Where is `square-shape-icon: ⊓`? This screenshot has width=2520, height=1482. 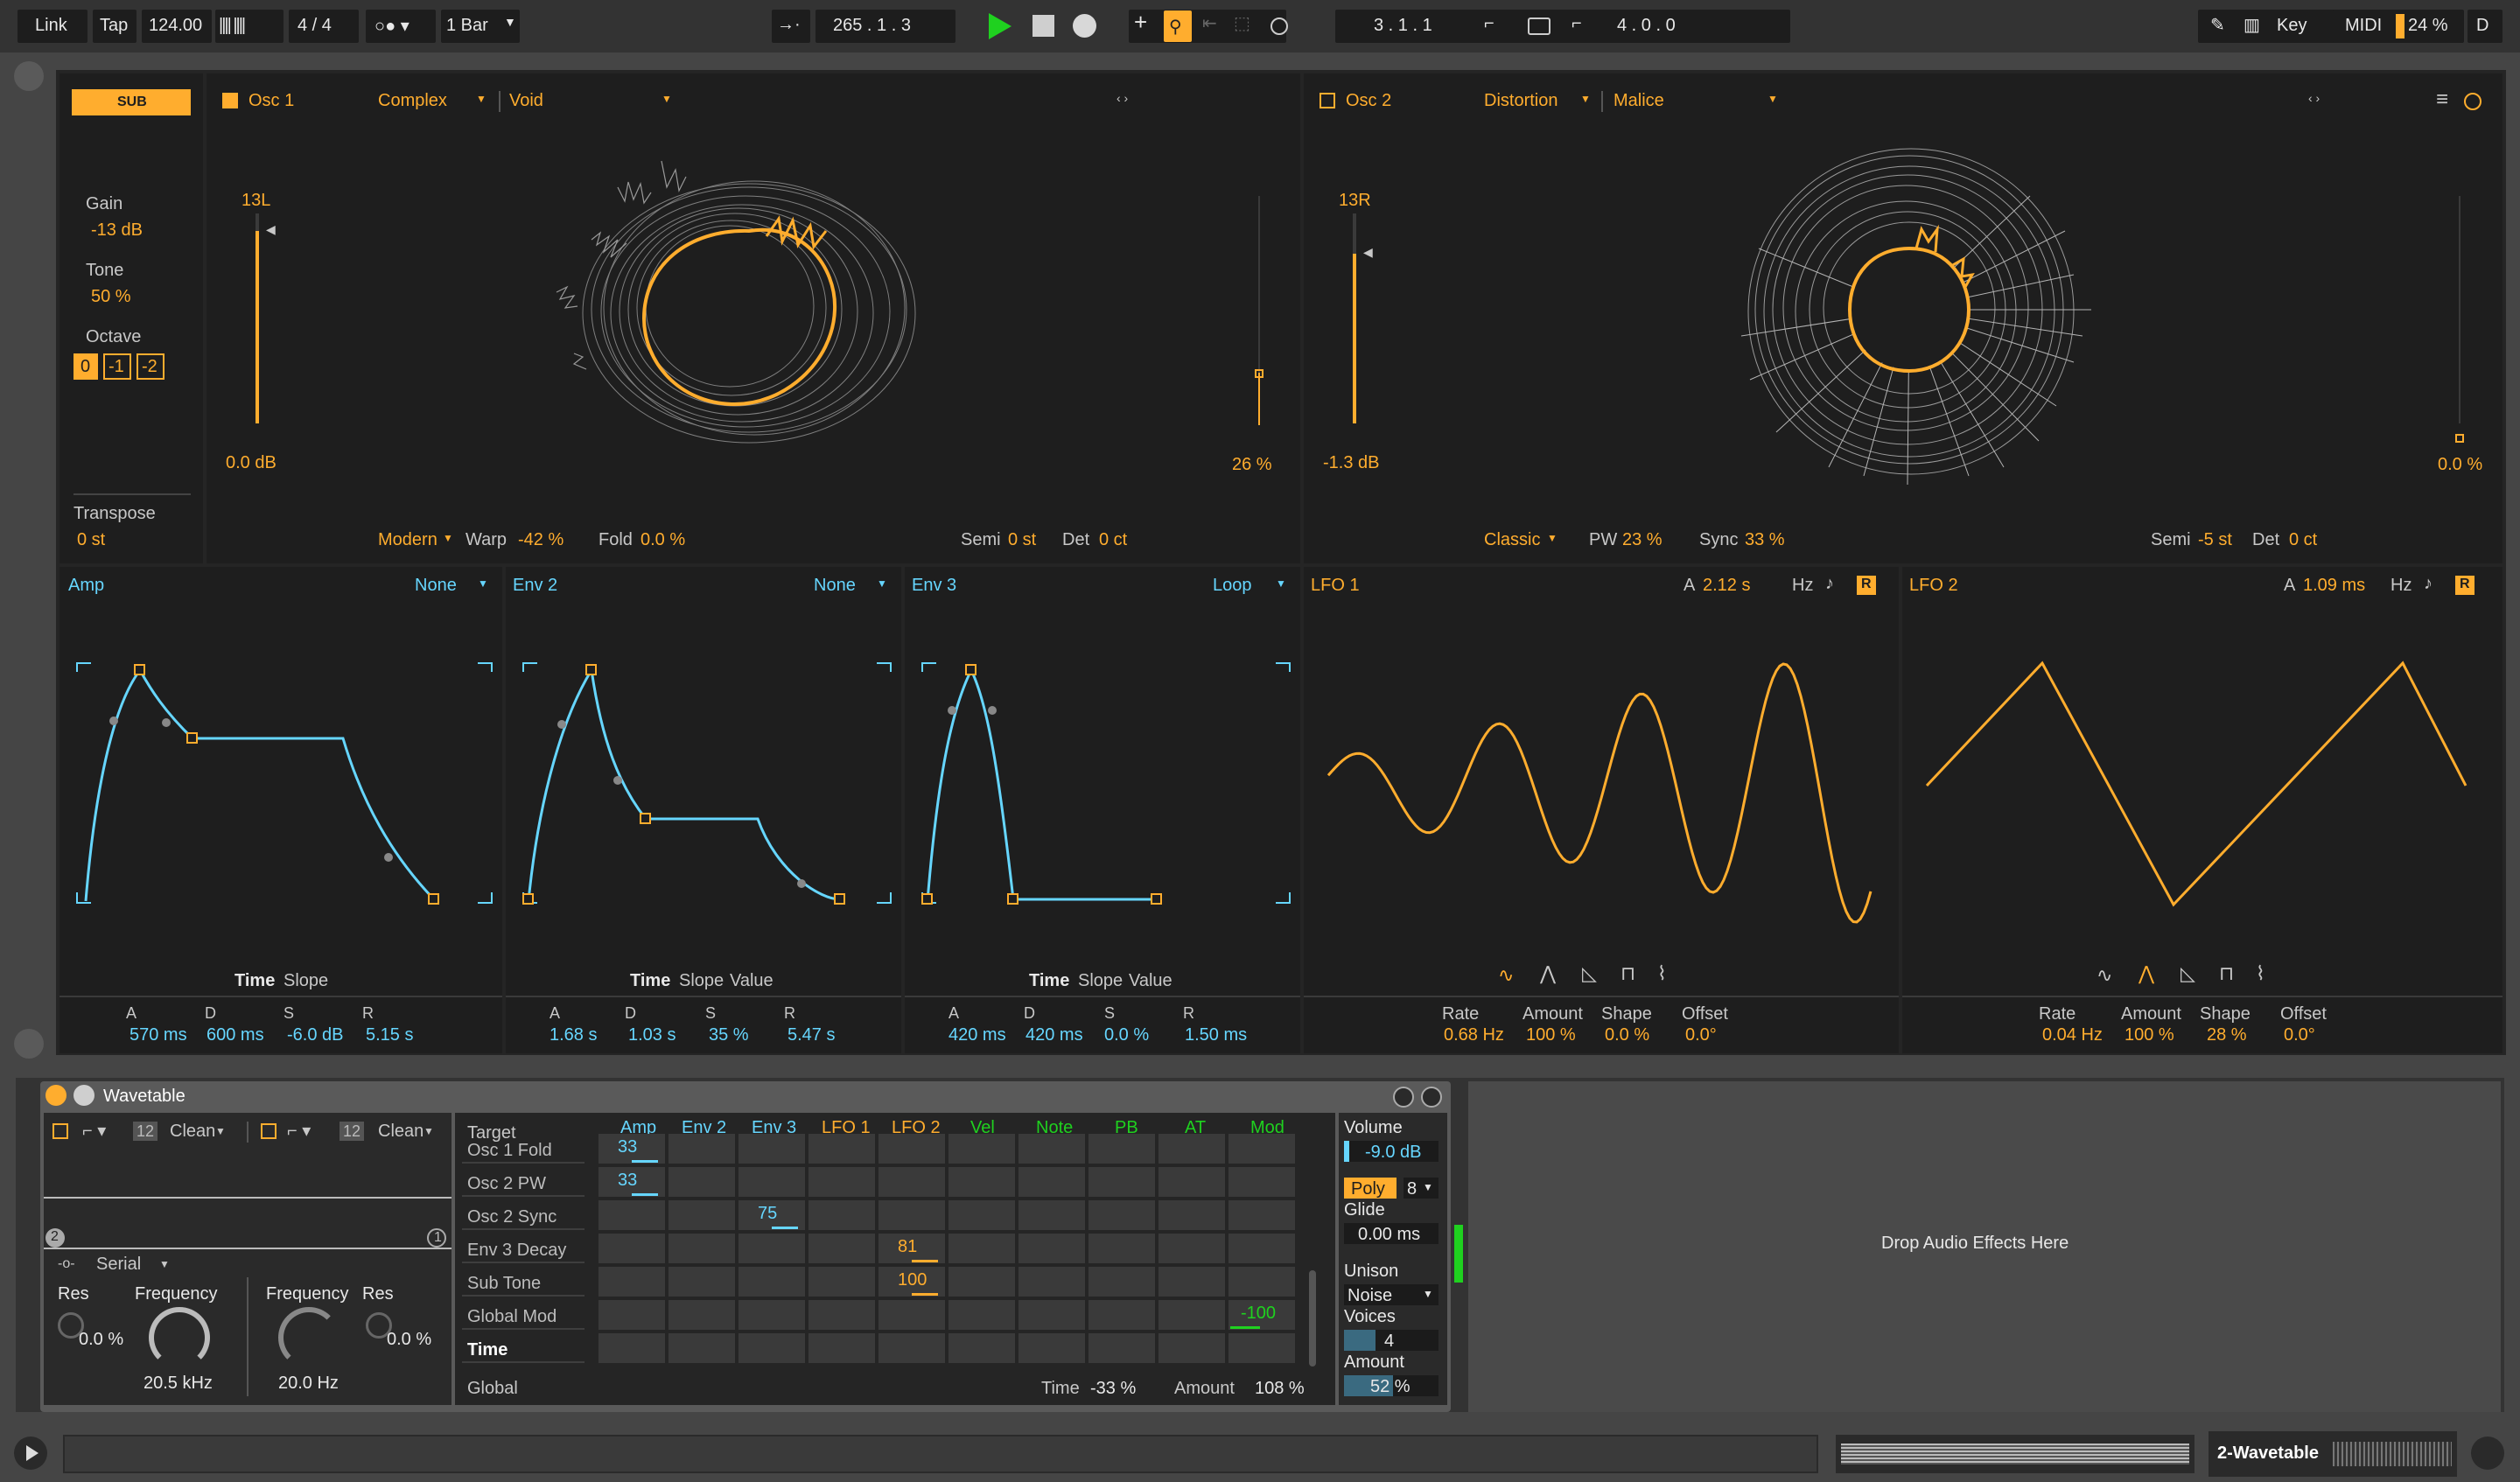 square-shape-icon: ⊓ is located at coordinates (2226, 974).